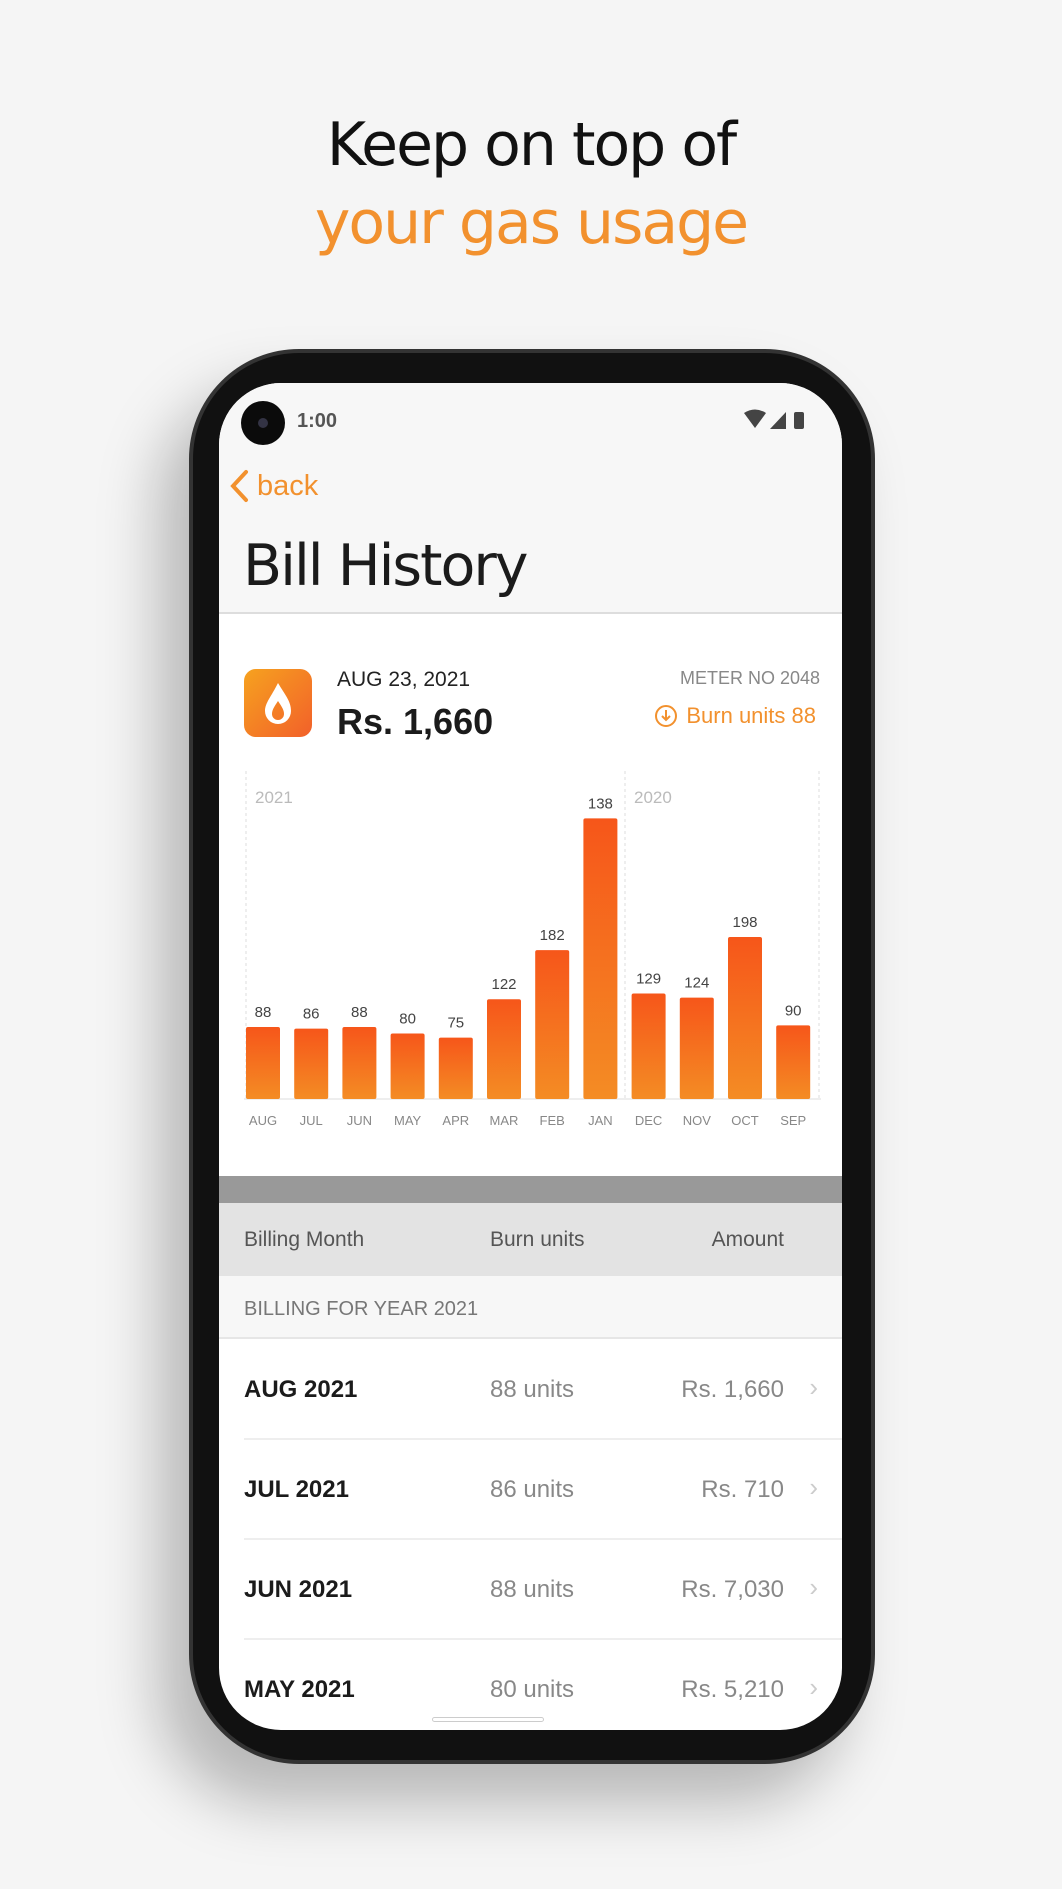 The height and width of the screenshot is (1889, 1062). I want to click on x-tick-label: FEB, so click(552, 1120).